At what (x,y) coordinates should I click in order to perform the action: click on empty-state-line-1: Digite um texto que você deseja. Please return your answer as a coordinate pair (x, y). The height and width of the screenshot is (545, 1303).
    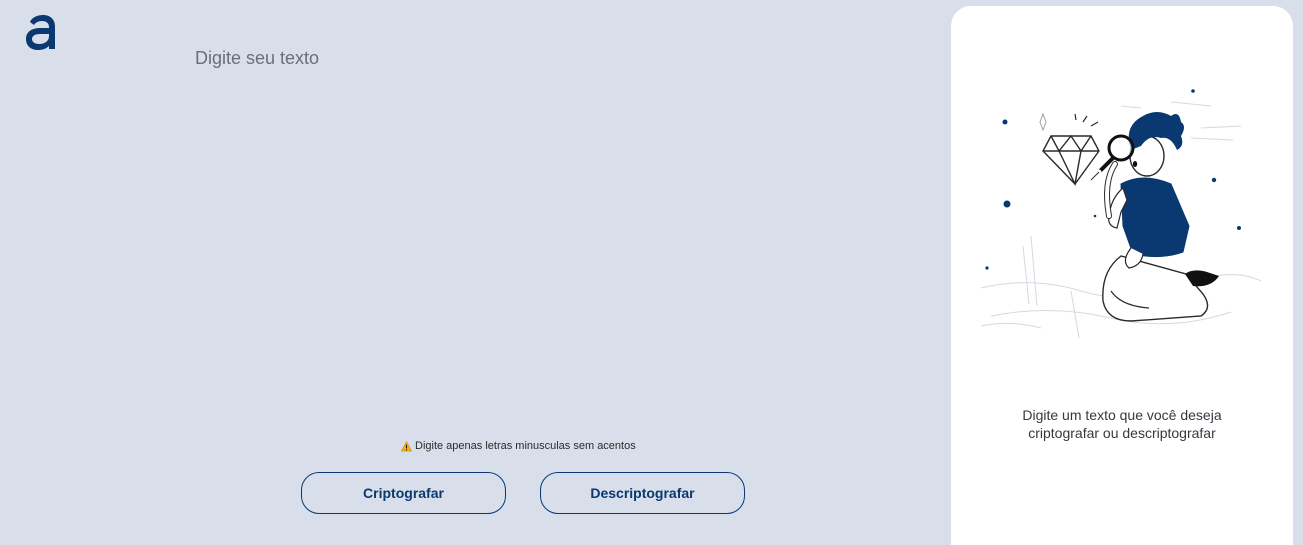
    Looking at the image, I should click on (1122, 415).